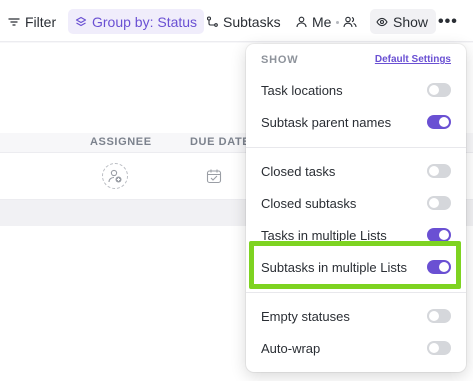 The image size is (473, 381). I want to click on option-label: Auto-wrap, so click(291, 348).